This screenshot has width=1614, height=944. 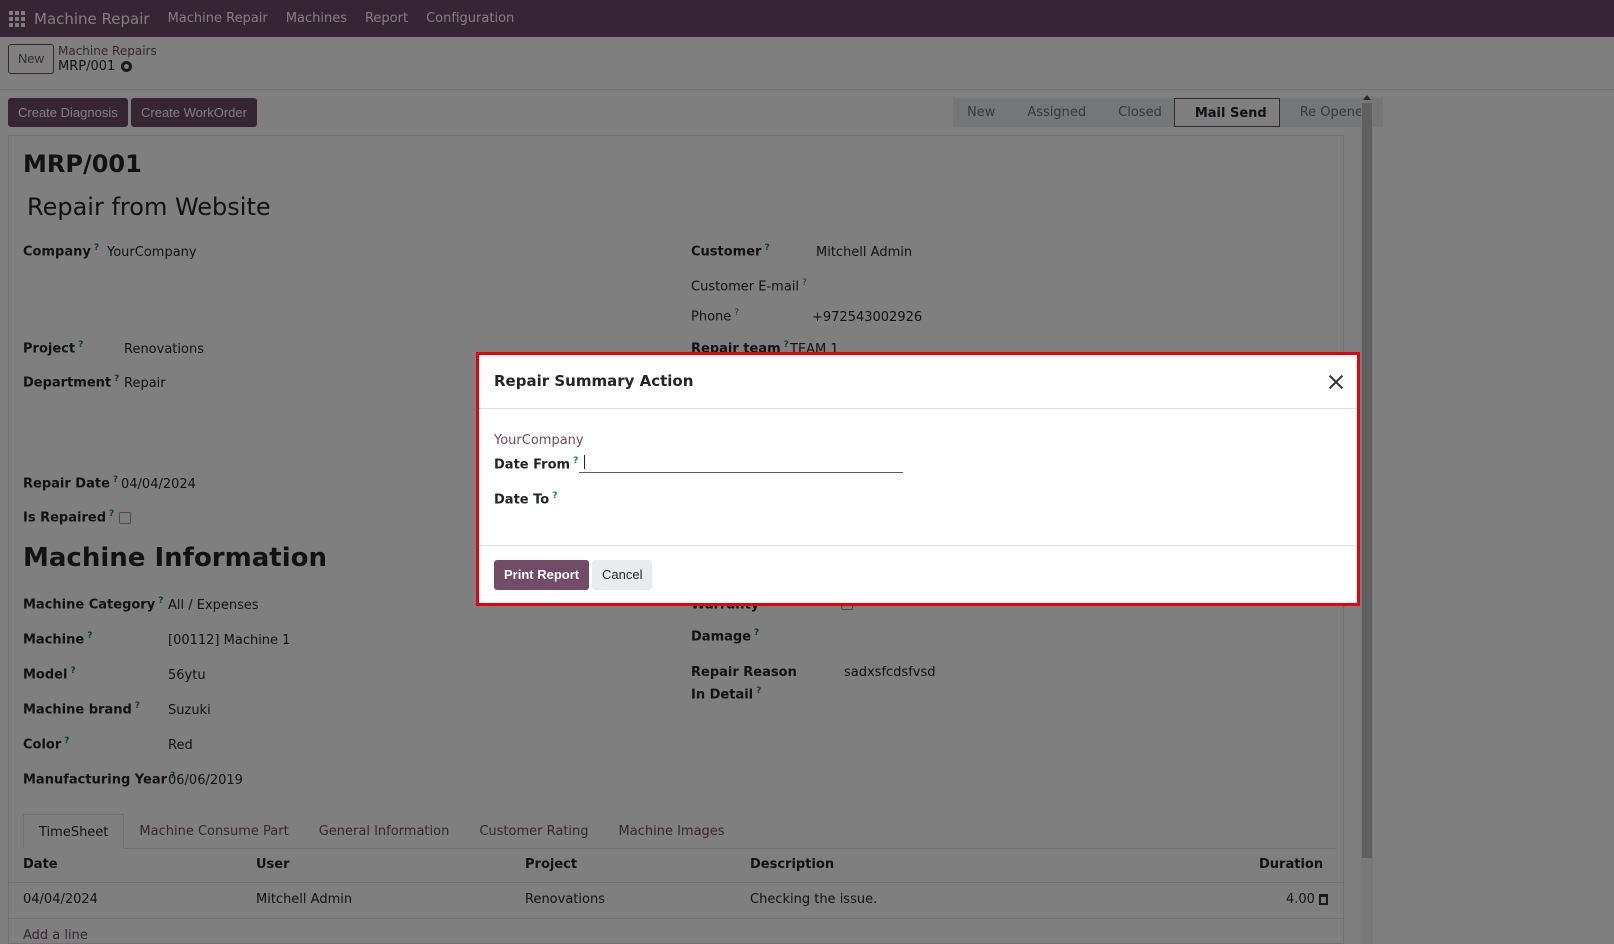 I want to click on text-caret, so click(x=584, y=462).